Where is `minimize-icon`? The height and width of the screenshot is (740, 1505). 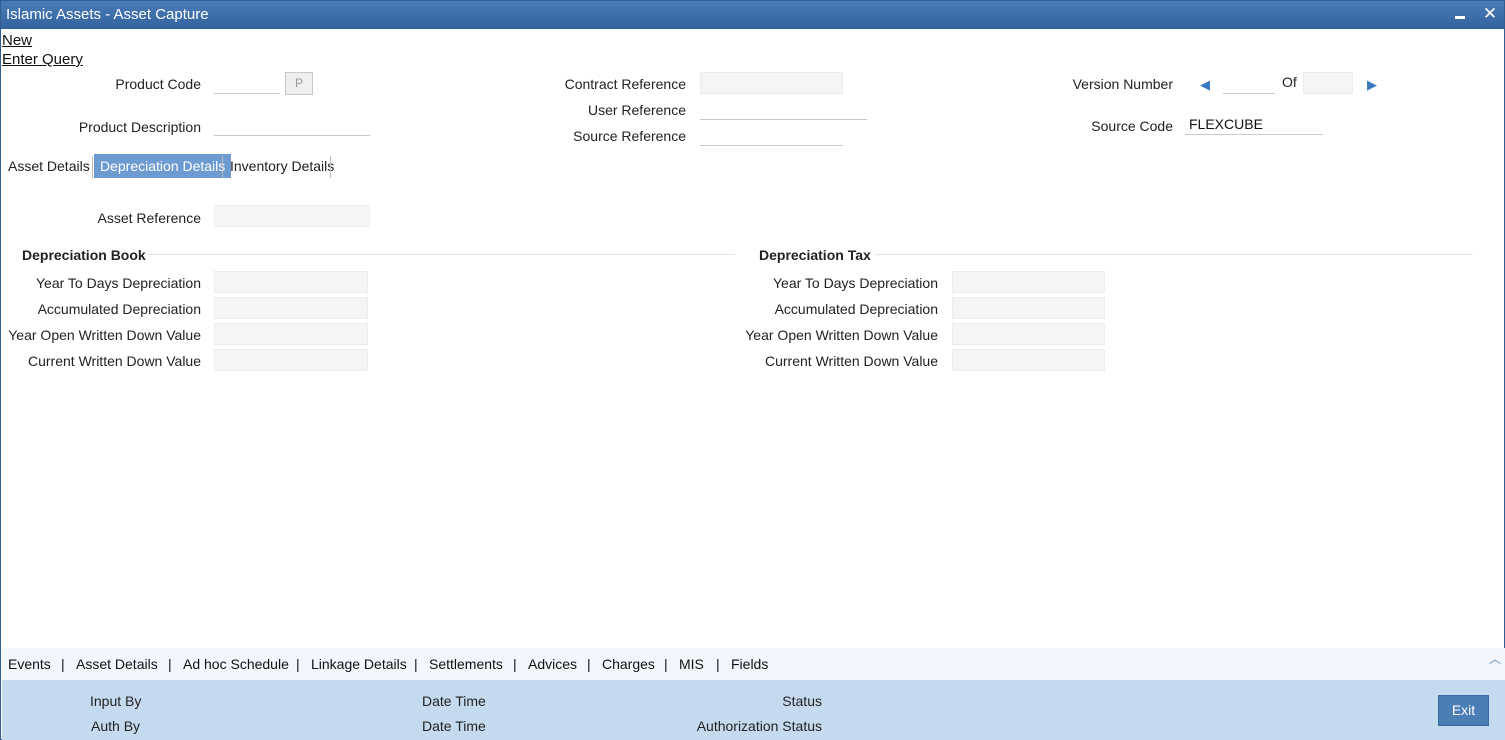
minimize-icon is located at coordinates (1460, 17).